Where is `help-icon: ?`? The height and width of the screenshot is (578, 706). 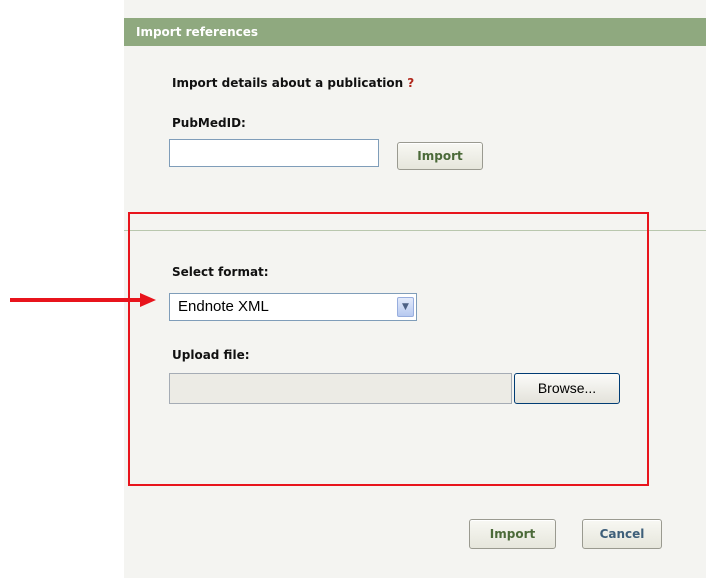 help-icon: ? is located at coordinates (410, 83).